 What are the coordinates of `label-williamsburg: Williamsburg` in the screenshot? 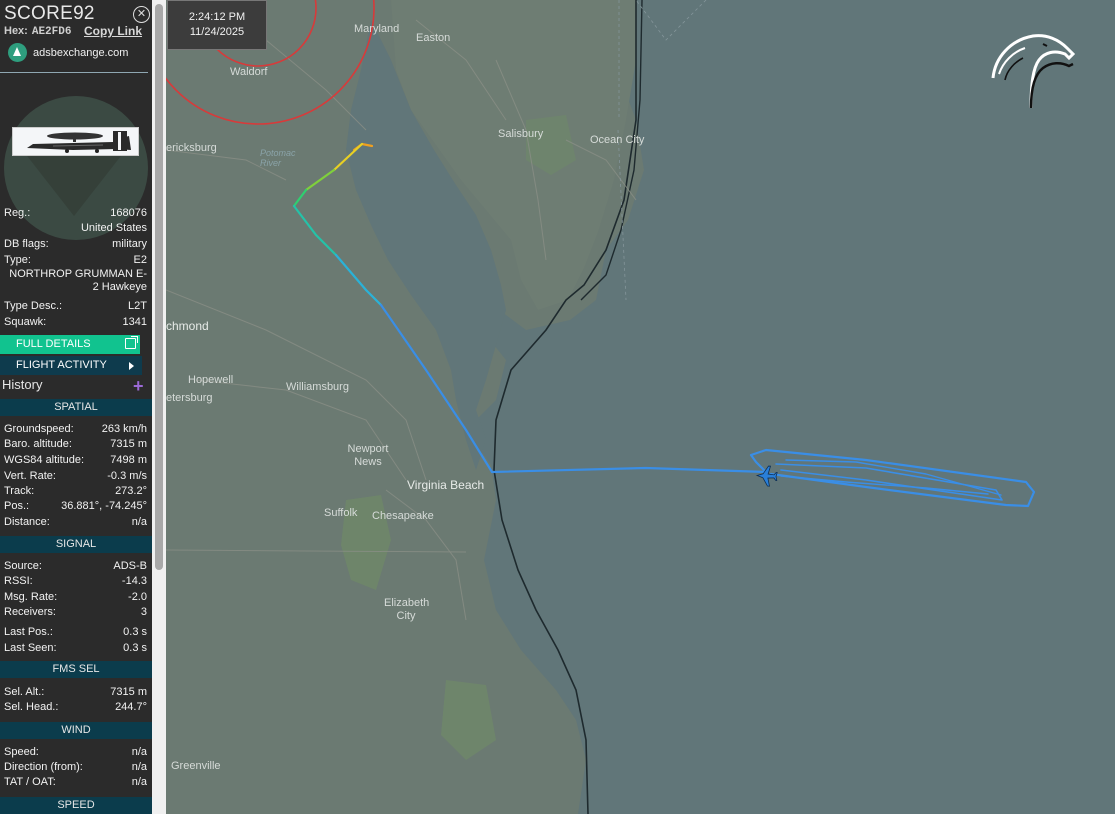 It's located at (317, 387).